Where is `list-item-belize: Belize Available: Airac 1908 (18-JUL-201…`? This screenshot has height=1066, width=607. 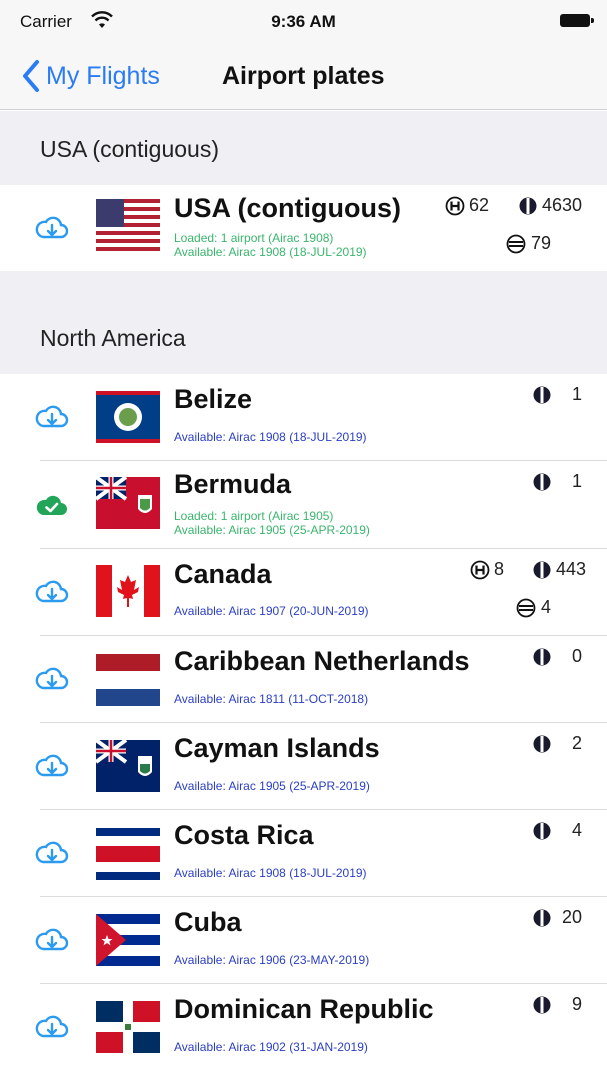
list-item-belize: Belize Available: Airac 1908 (18-JUL-201… is located at coordinates (303, 417).